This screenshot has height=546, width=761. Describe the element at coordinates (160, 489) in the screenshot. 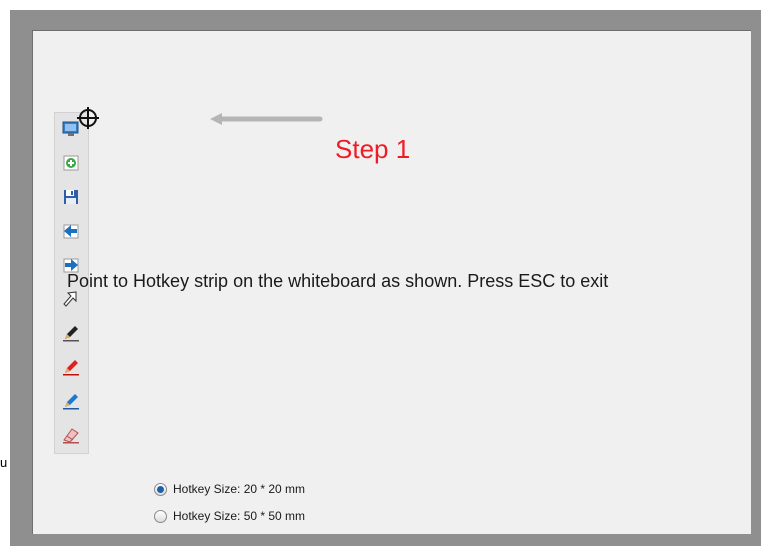

I see `radio-button-selected` at that location.